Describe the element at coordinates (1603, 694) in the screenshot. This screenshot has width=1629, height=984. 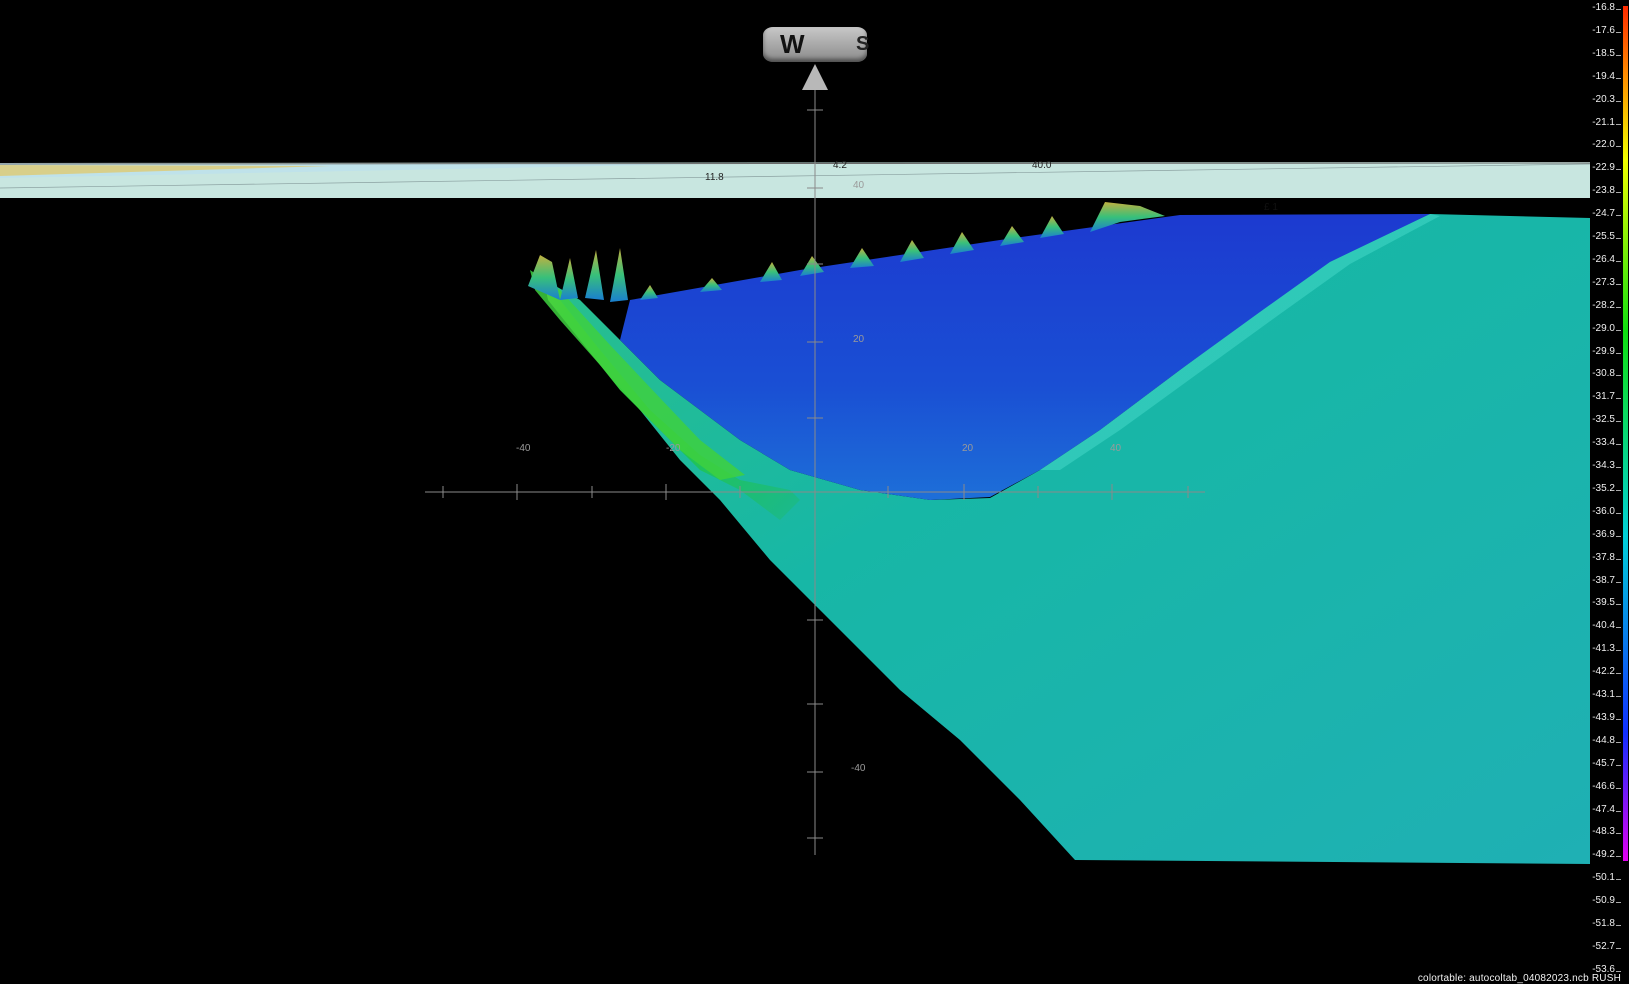
I see `colorbar-value-label: -43.1` at that location.